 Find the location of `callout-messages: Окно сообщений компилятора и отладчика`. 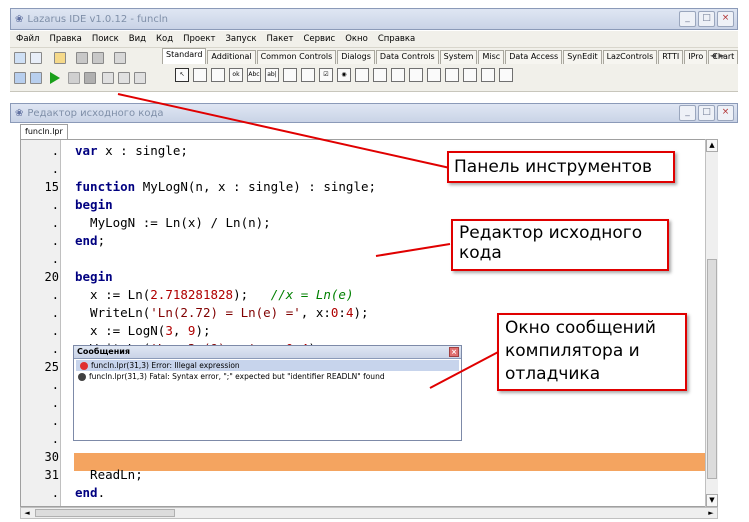

callout-messages: Окно сообщений компилятора и отладчика is located at coordinates (592, 352).